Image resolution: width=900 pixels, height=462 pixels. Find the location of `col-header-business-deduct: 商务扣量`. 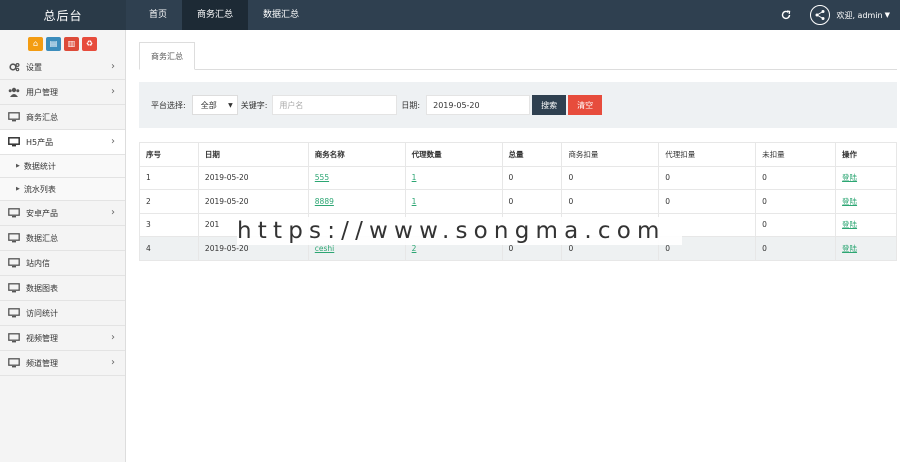

col-header-business-deduct: 商务扣量 is located at coordinates (610, 154).